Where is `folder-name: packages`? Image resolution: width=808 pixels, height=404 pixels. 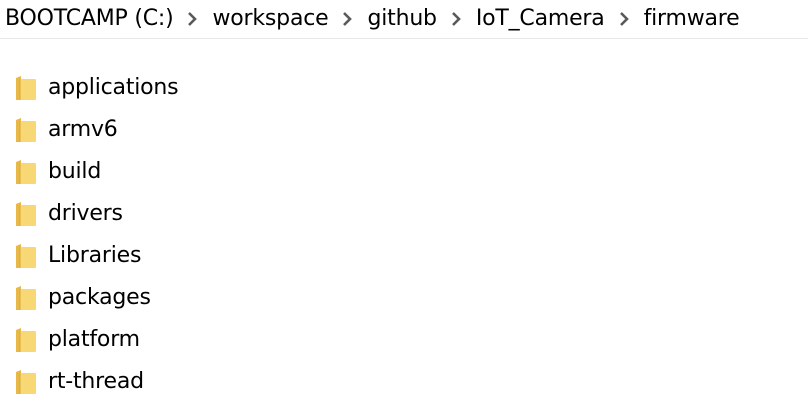
folder-name: packages is located at coordinates (99, 297).